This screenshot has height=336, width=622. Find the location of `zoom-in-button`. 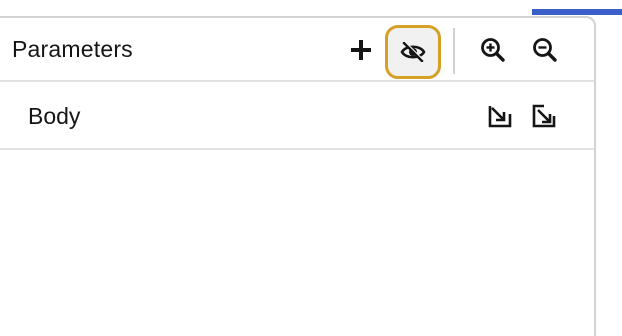

zoom-in-button is located at coordinates (493, 50).